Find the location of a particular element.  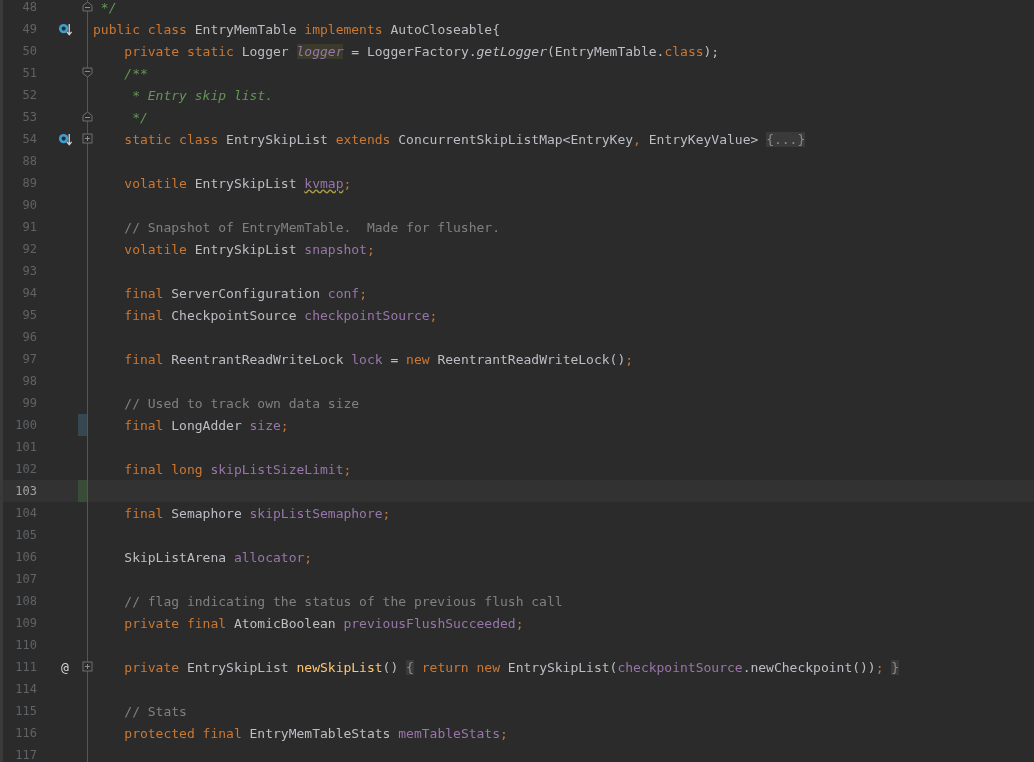

line-number: 102 is located at coordinates (26, 469).